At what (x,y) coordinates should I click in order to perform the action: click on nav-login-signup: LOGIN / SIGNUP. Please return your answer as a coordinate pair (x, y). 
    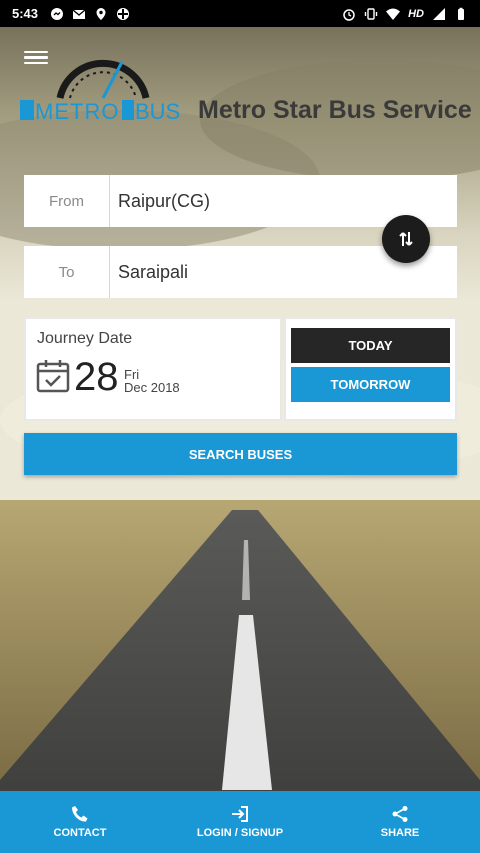
    Looking at the image, I should click on (240, 822).